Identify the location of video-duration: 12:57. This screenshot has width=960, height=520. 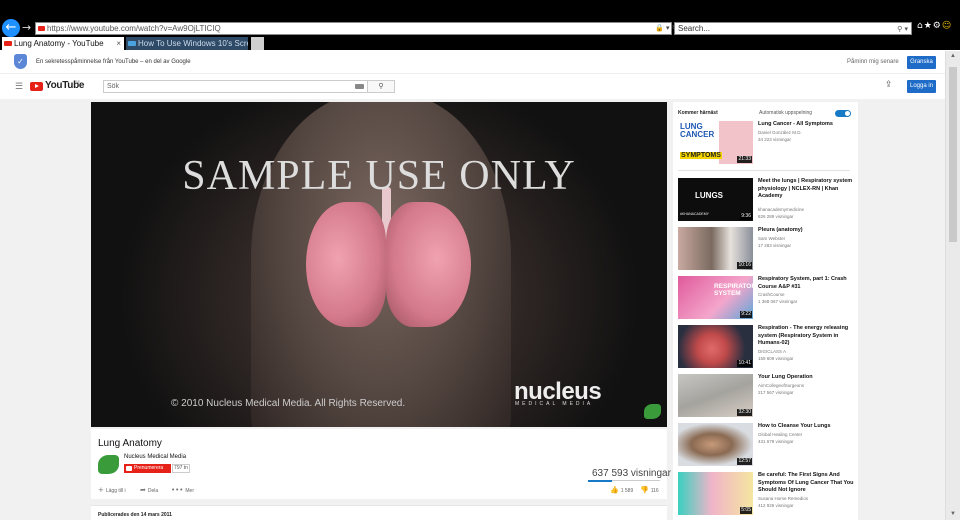
(744, 461).